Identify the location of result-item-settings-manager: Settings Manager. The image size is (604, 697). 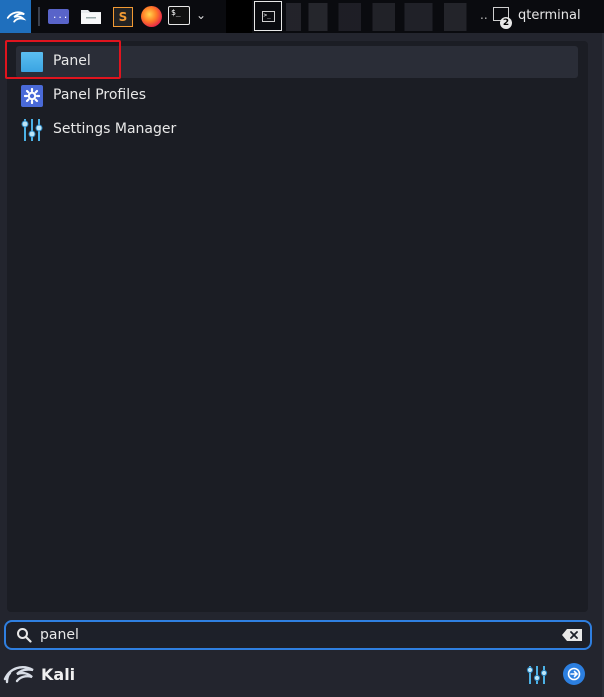
(297, 130).